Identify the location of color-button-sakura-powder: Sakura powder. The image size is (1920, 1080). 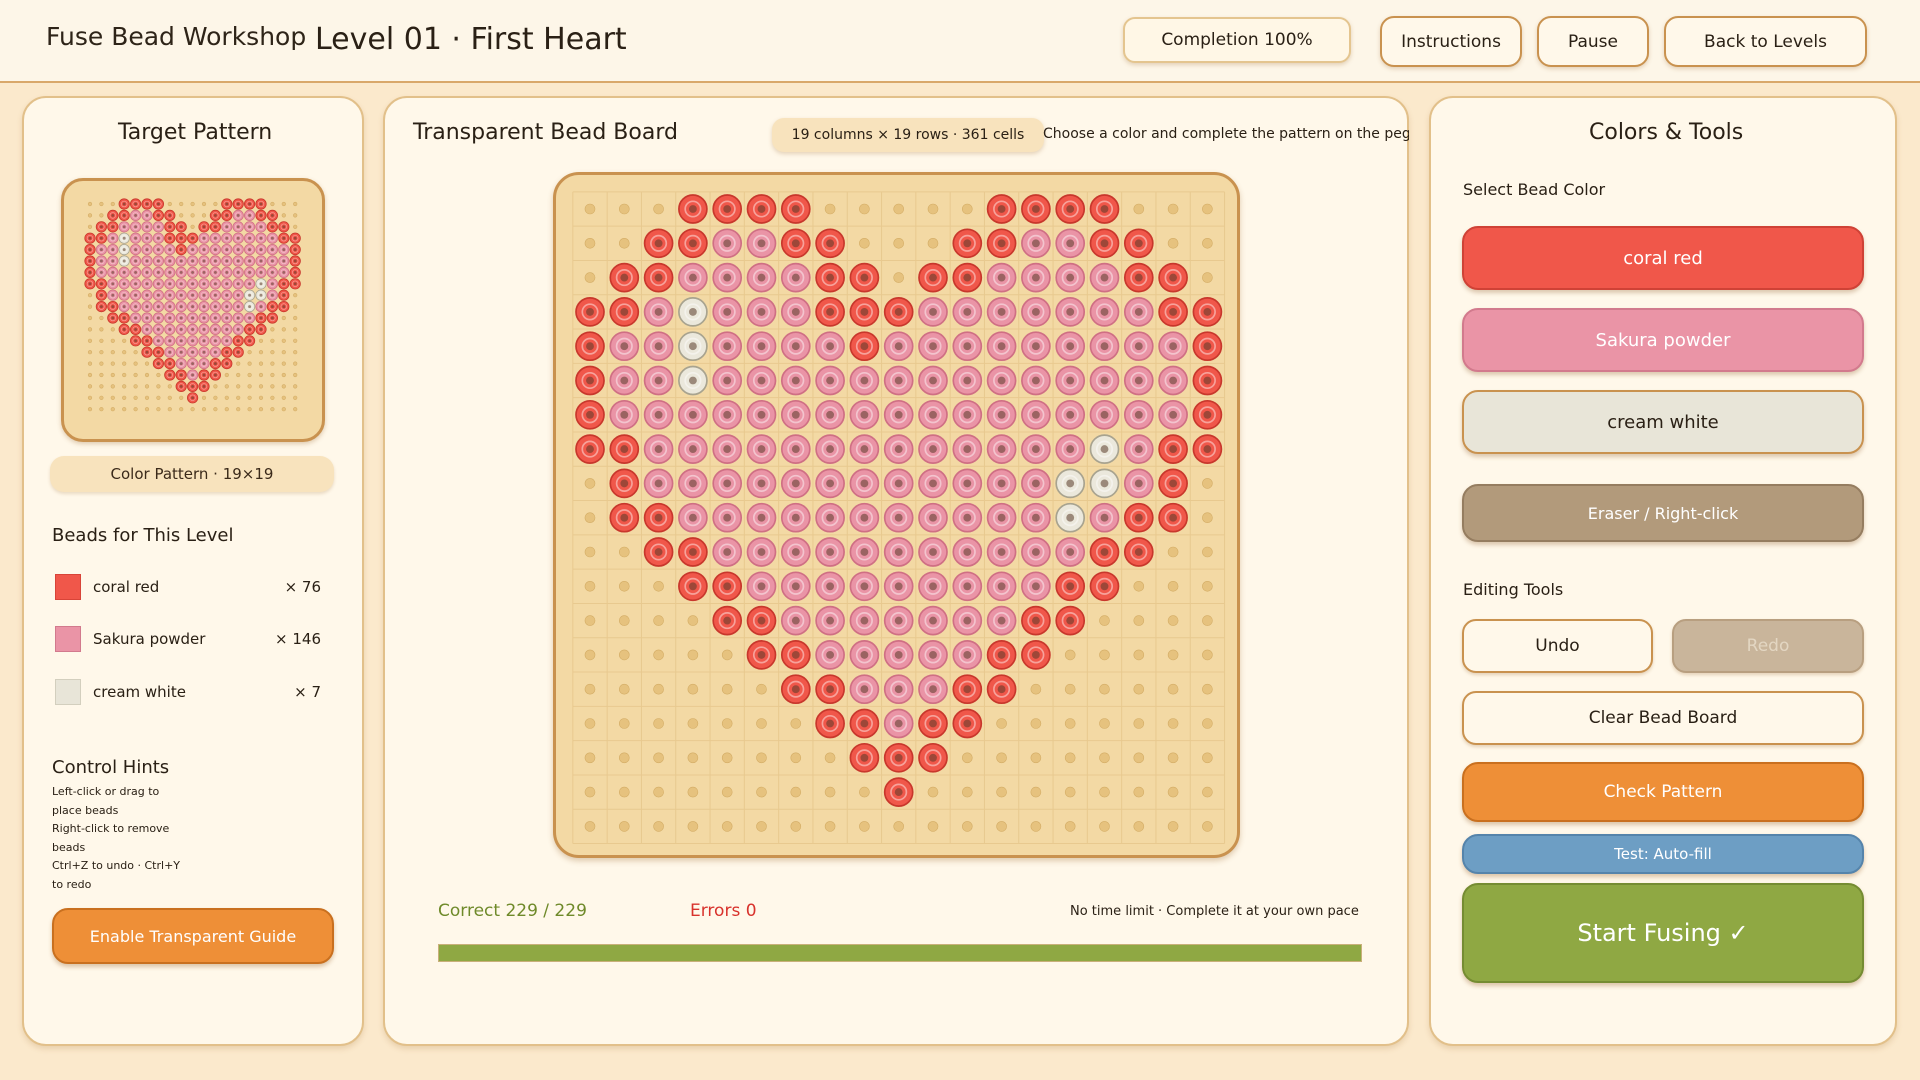
(1663, 340).